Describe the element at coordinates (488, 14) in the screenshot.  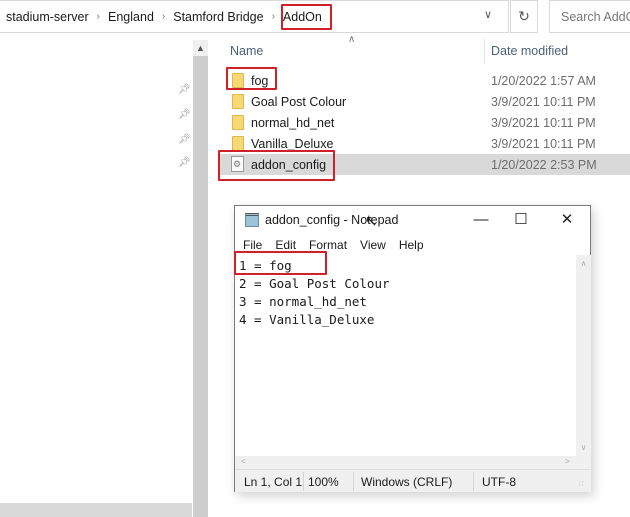
I see `chevron-down-icon: ∨` at that location.